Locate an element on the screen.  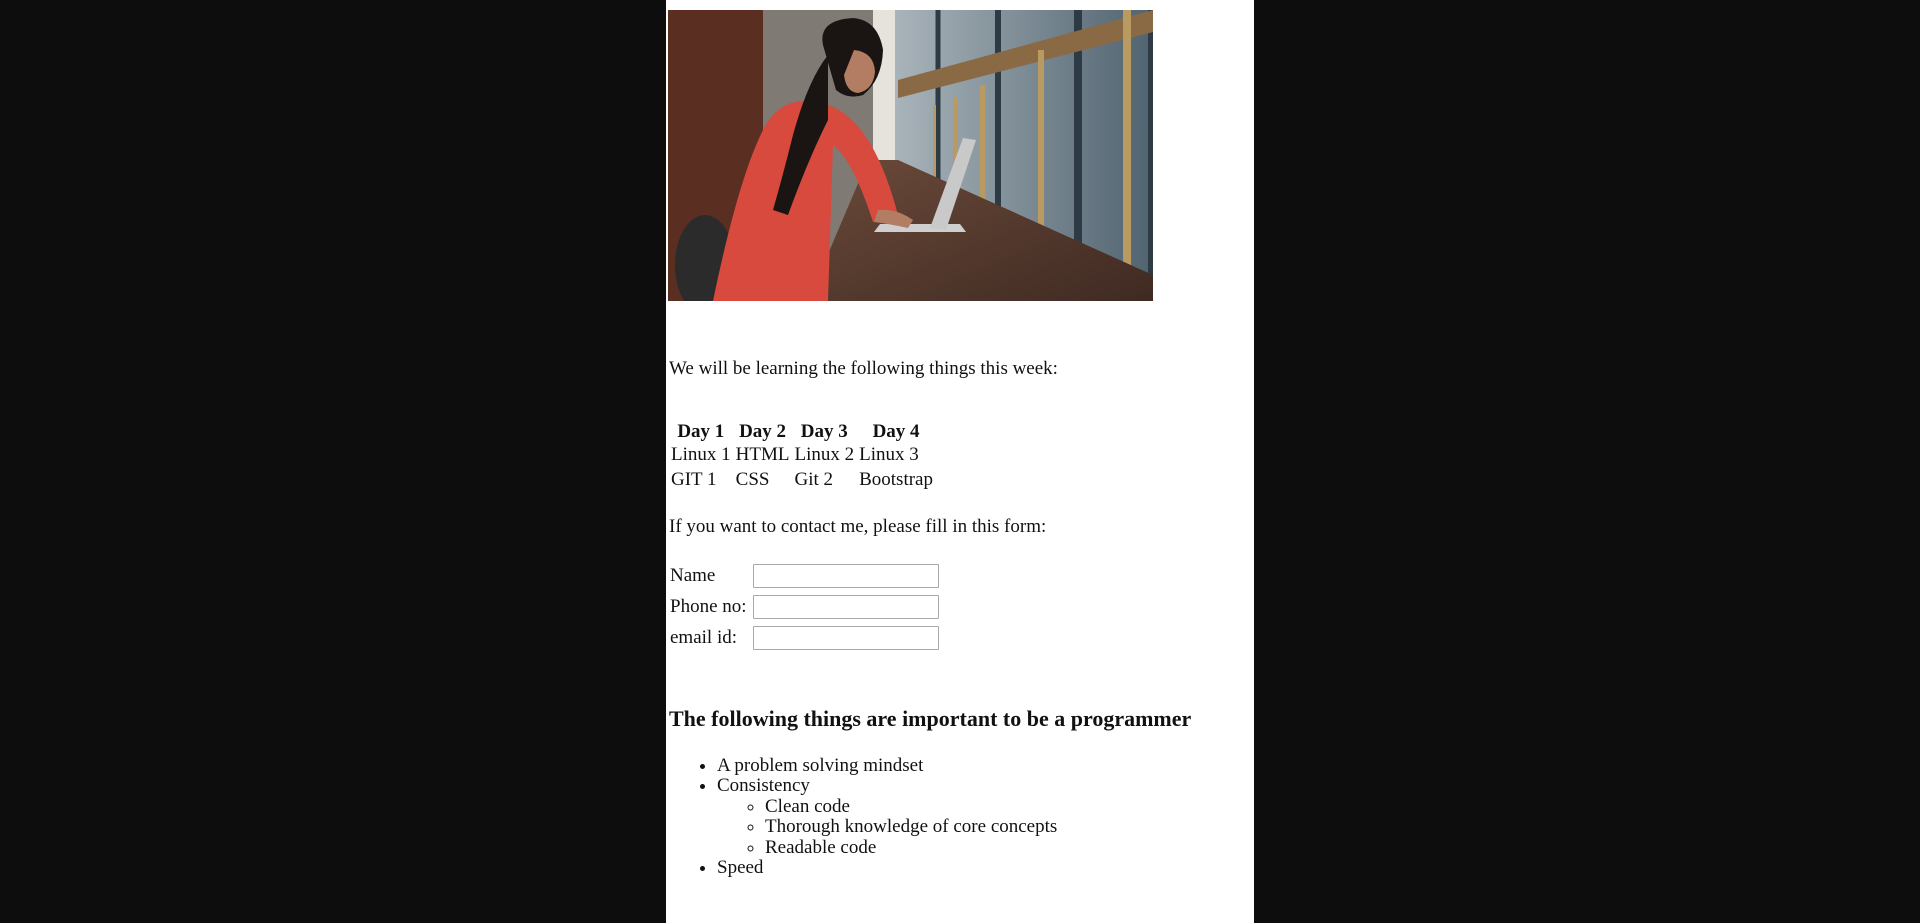
schedule-row: GIT 1 CSS Git 2 Bootstrap is located at coordinates (802, 481).